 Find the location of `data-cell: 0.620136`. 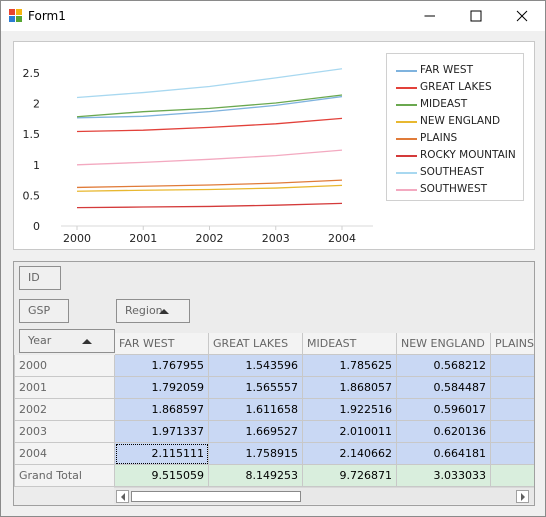

data-cell: 0.620136 is located at coordinates (444, 432).